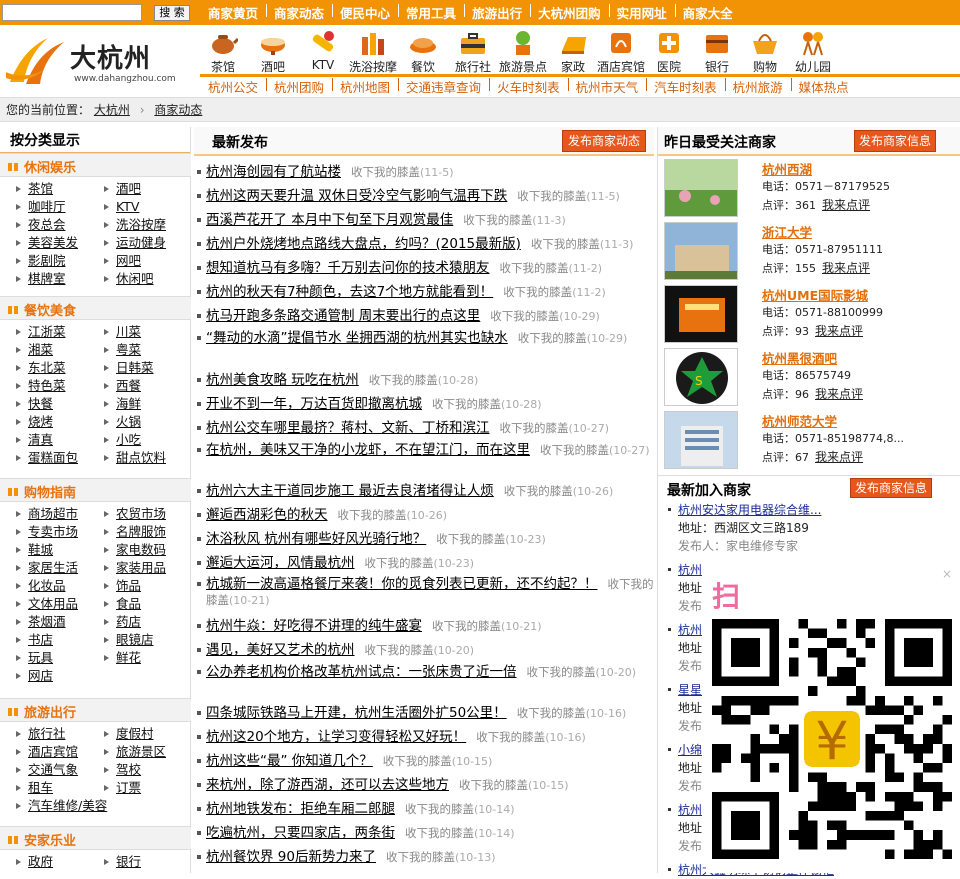 The image size is (960, 879). I want to click on news-title-link: “舞动的水滴”提倡节水 坐拥西湖的杭州其实也缺水, so click(357, 338).